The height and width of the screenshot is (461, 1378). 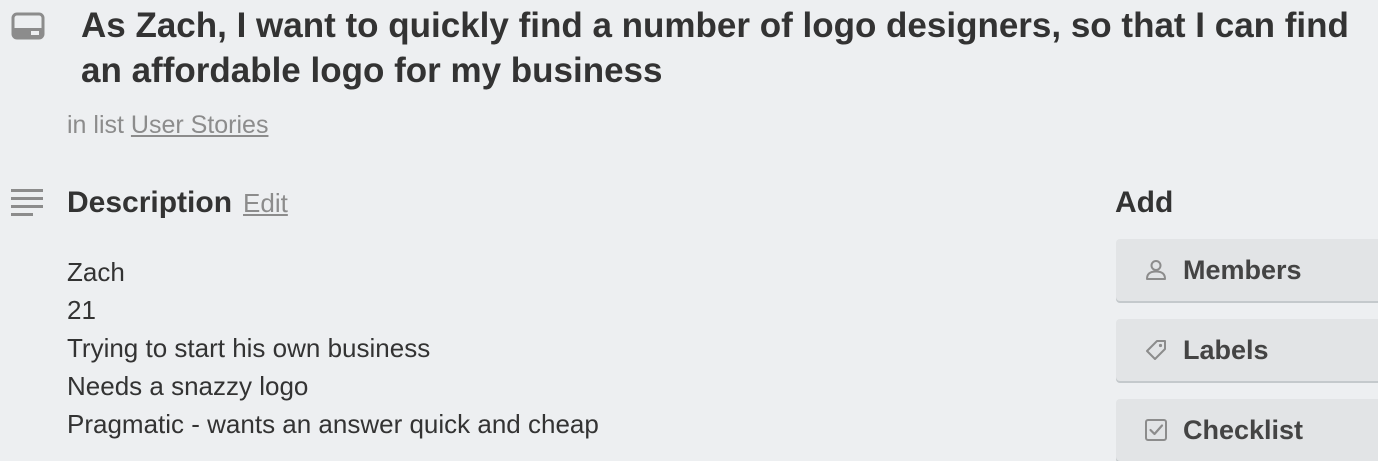 What do you see at coordinates (1156, 430) in the screenshot?
I see `checkbox-icon` at bounding box center [1156, 430].